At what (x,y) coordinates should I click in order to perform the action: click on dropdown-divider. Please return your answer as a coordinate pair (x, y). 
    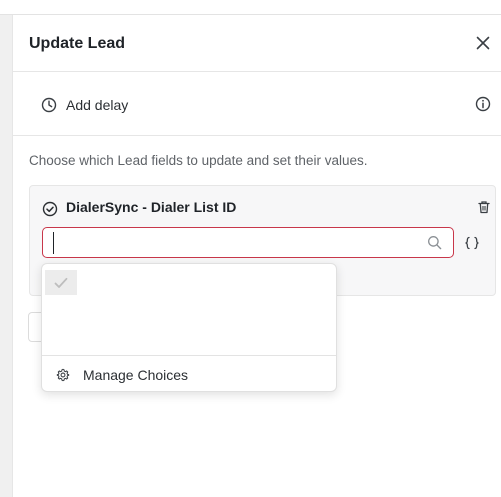
    Looking at the image, I should click on (189, 355).